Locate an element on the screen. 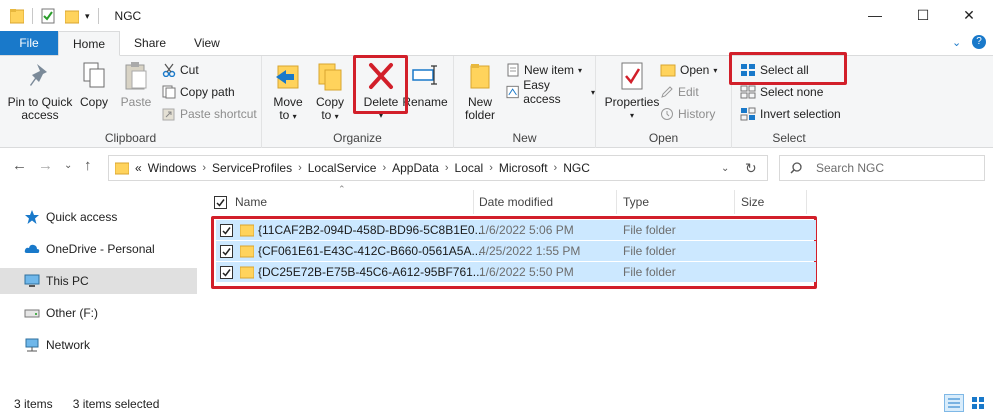 Image resolution: width=993 pixels, height=415 pixels. maximize-button: ☐ is located at coordinates (923, 15).